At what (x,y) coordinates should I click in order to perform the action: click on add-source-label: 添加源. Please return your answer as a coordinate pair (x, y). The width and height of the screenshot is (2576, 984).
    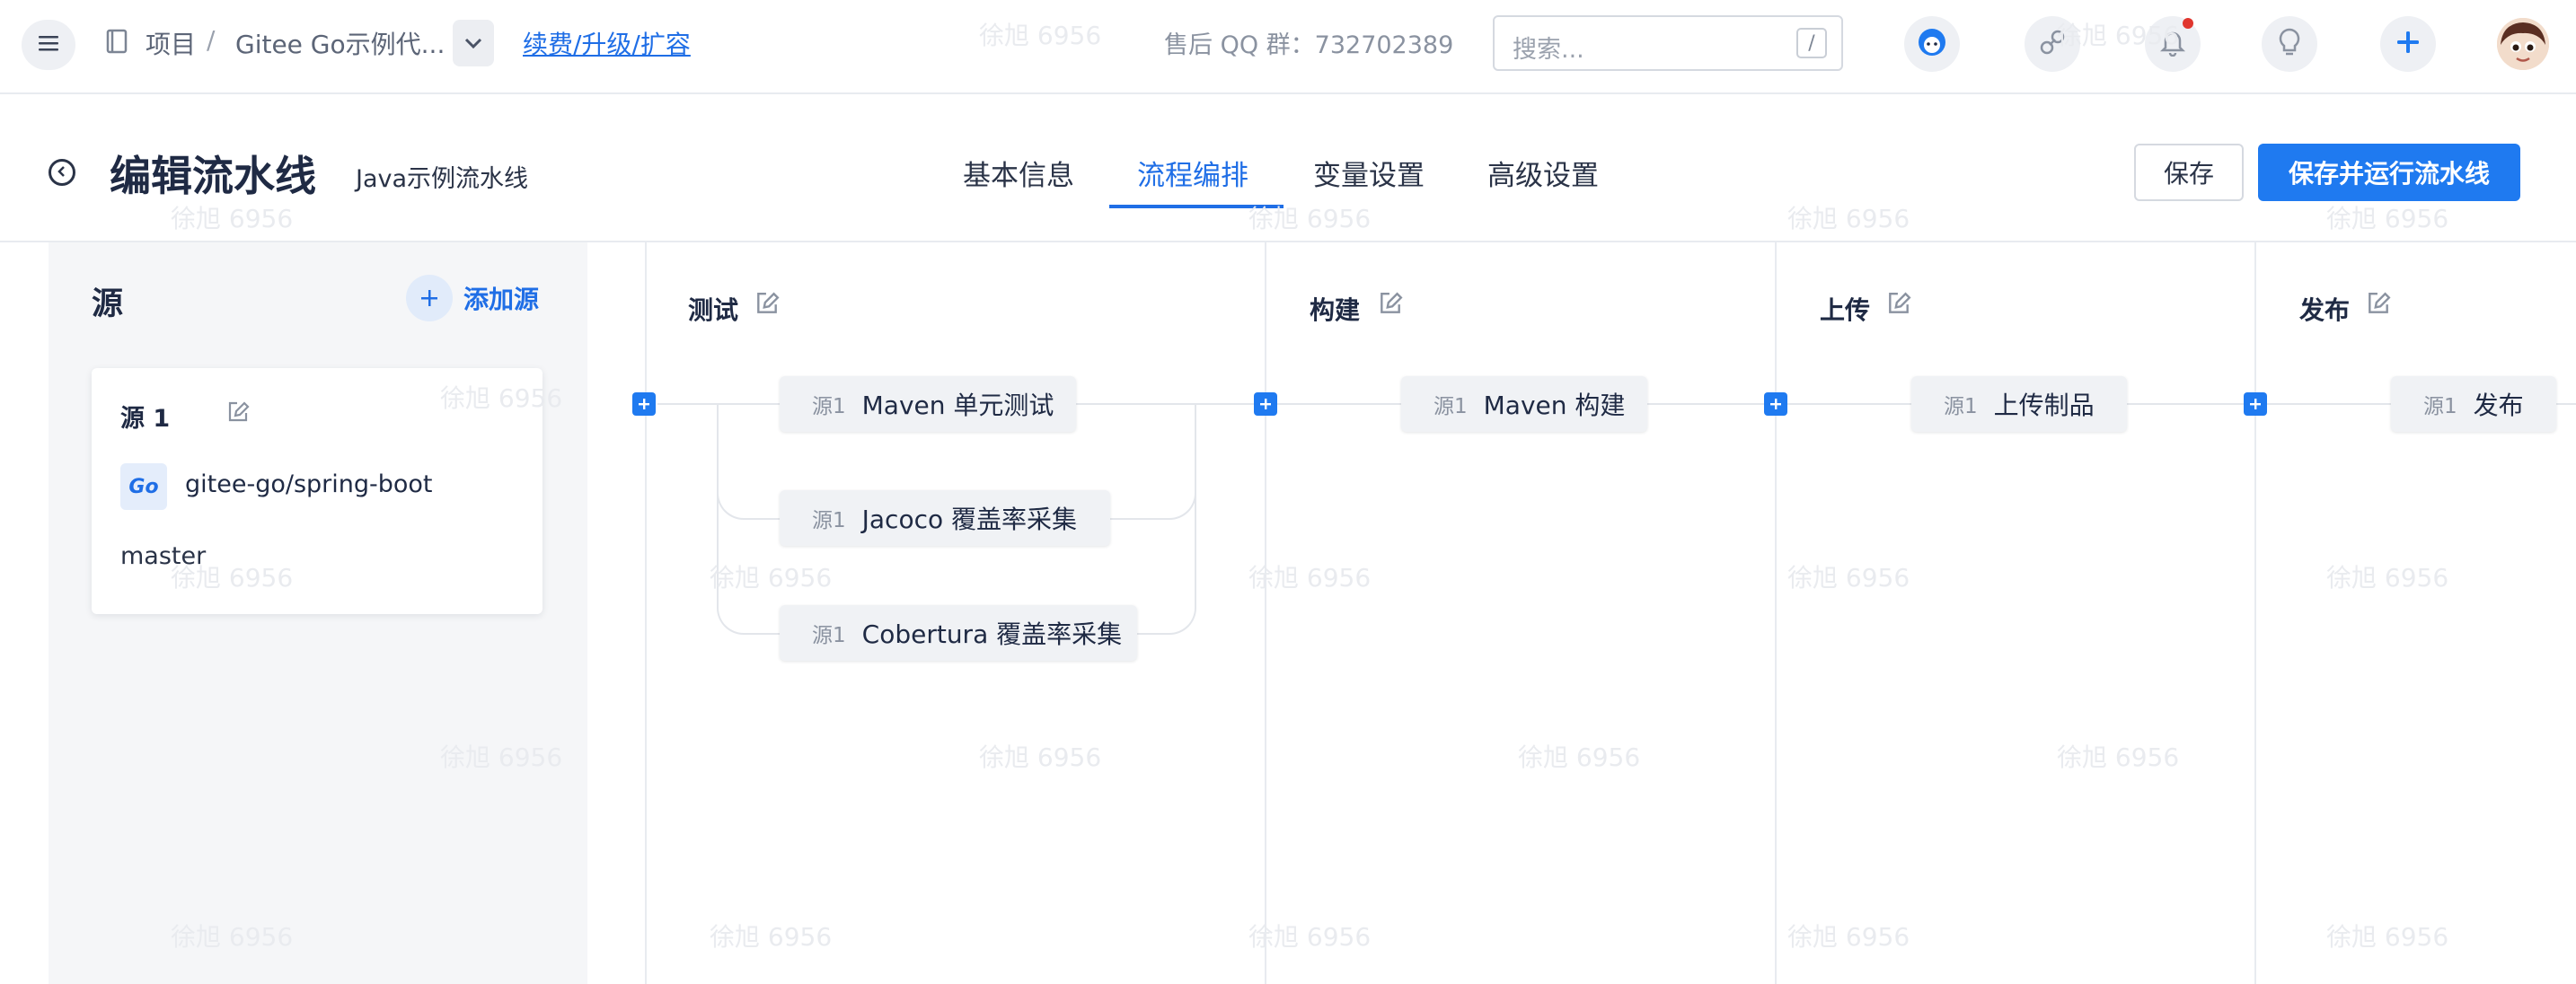
    Looking at the image, I should click on (501, 299).